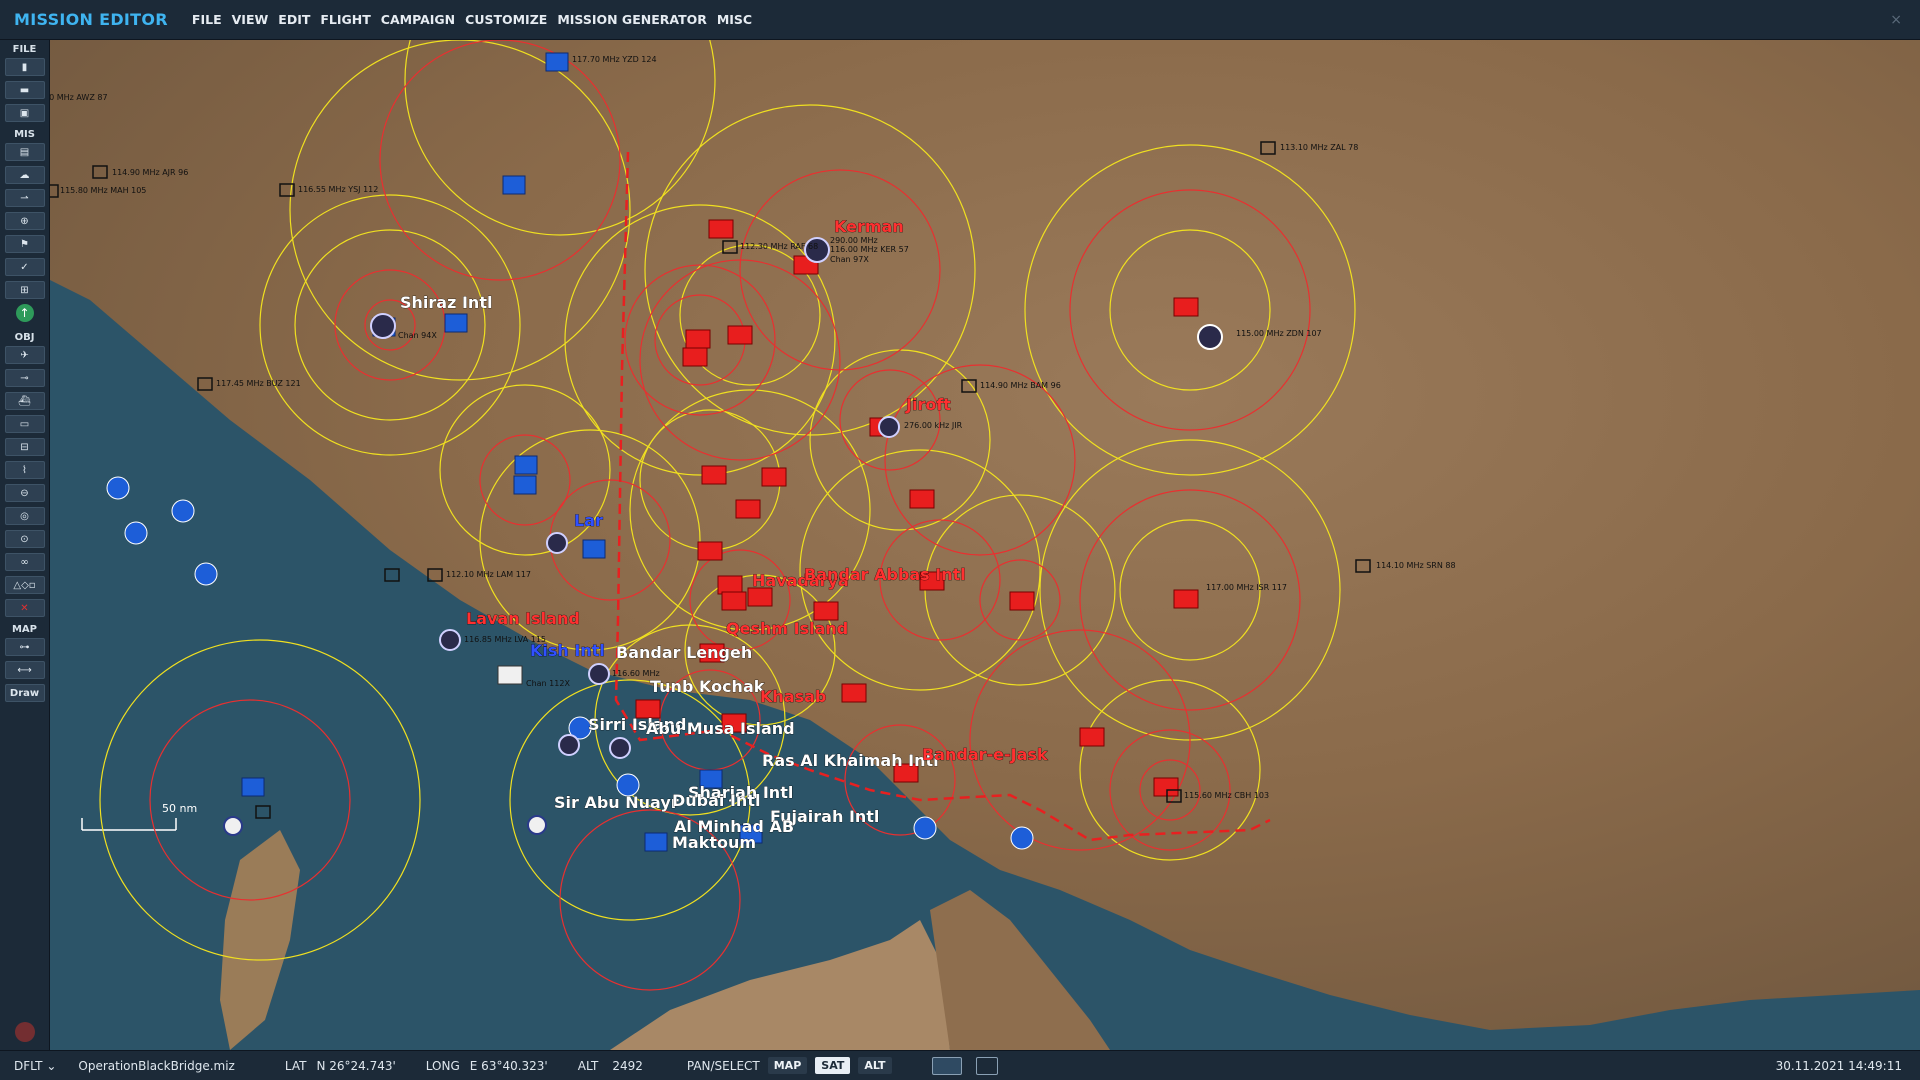 The height and width of the screenshot is (1080, 1920). What do you see at coordinates (24, 378) in the screenshot?
I see `helicopter-icon: ⊸` at bounding box center [24, 378].